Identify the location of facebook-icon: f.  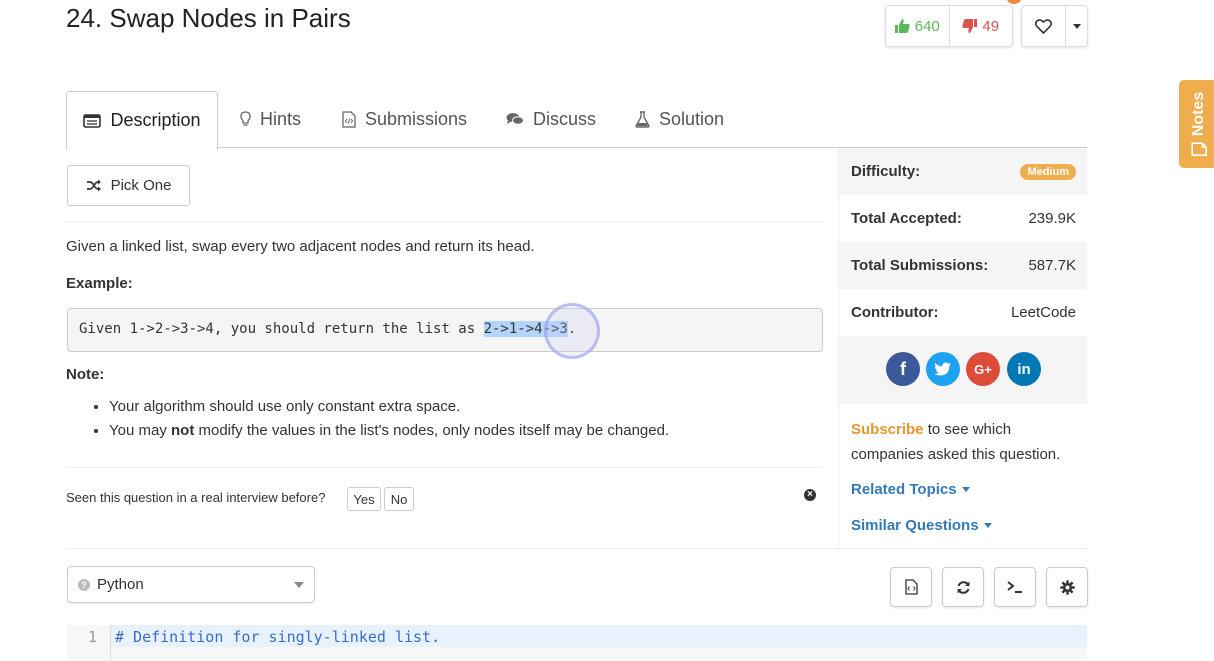
(903, 369).